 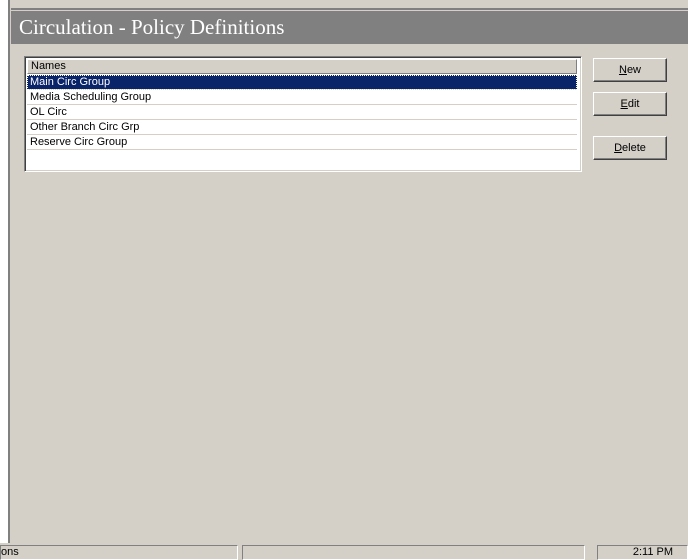 What do you see at coordinates (642, 552) in the screenshot?
I see `status-pane-clock: 2:11 PM` at bounding box center [642, 552].